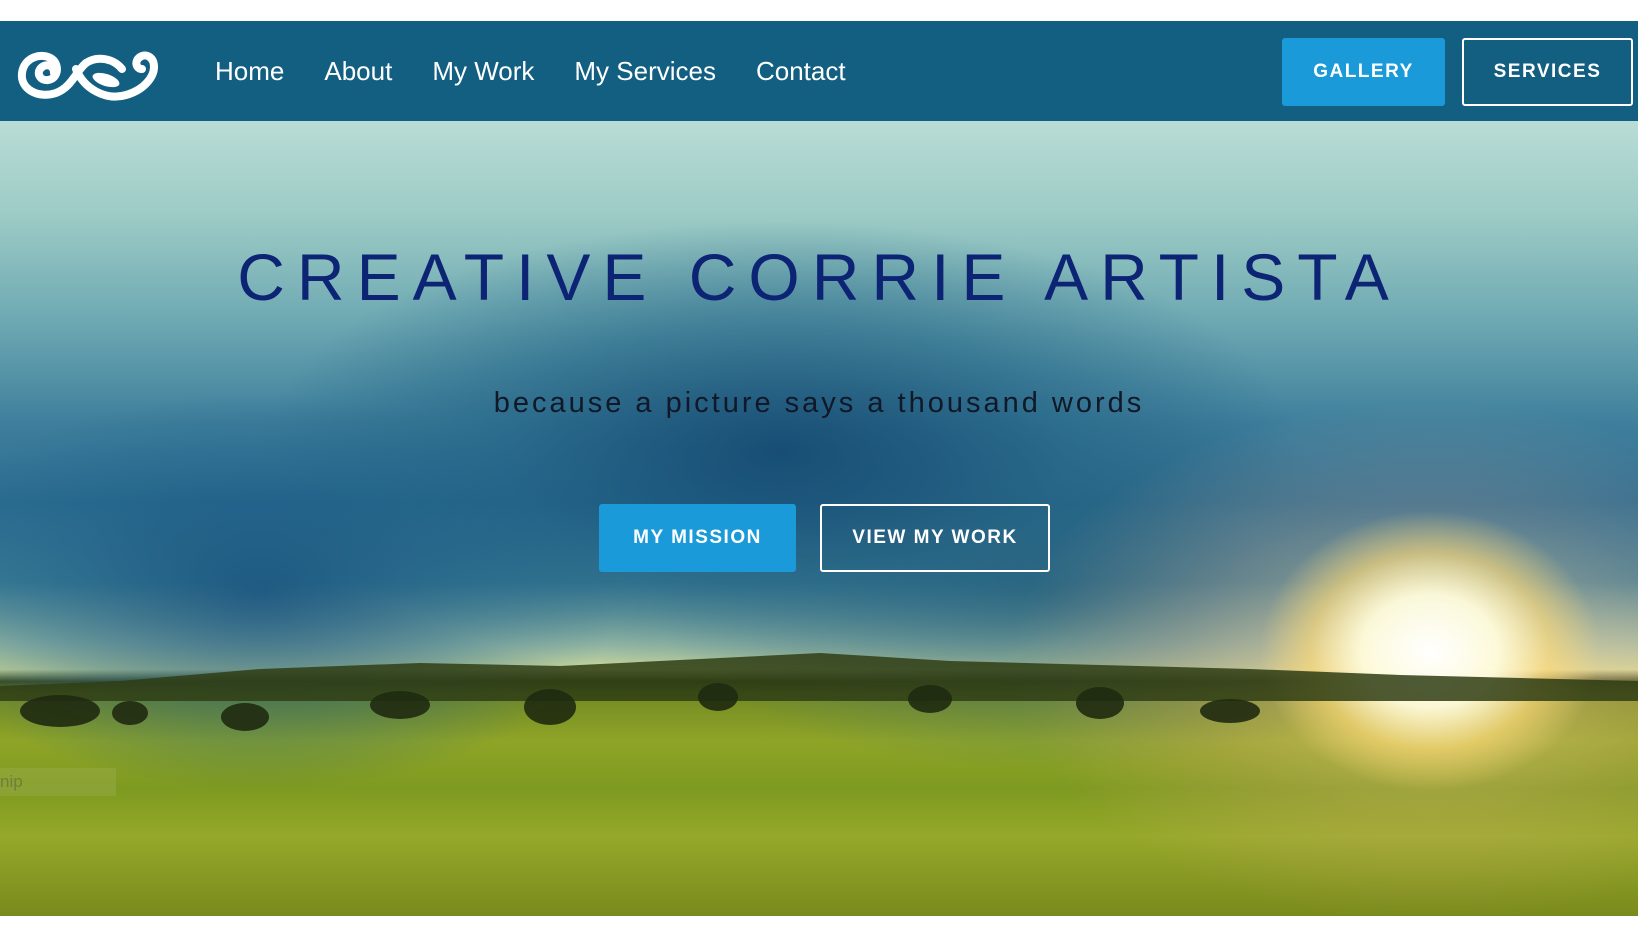 This screenshot has width=1638, height=936. What do you see at coordinates (1363, 72) in the screenshot?
I see `gallery-button: GALLERY` at bounding box center [1363, 72].